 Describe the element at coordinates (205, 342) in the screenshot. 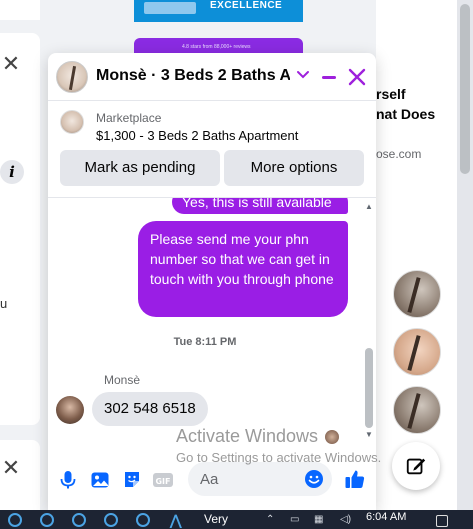

I see `message-timestamp: Tue 8:11 PM` at that location.